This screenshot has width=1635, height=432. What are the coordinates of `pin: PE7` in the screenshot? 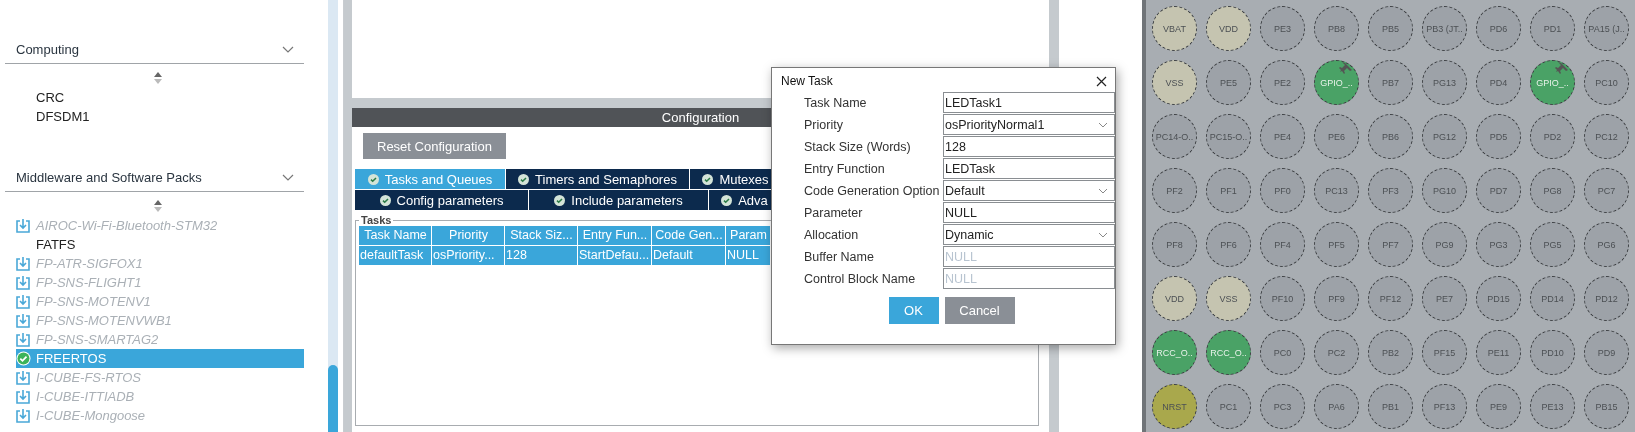 It's located at (1444, 298).